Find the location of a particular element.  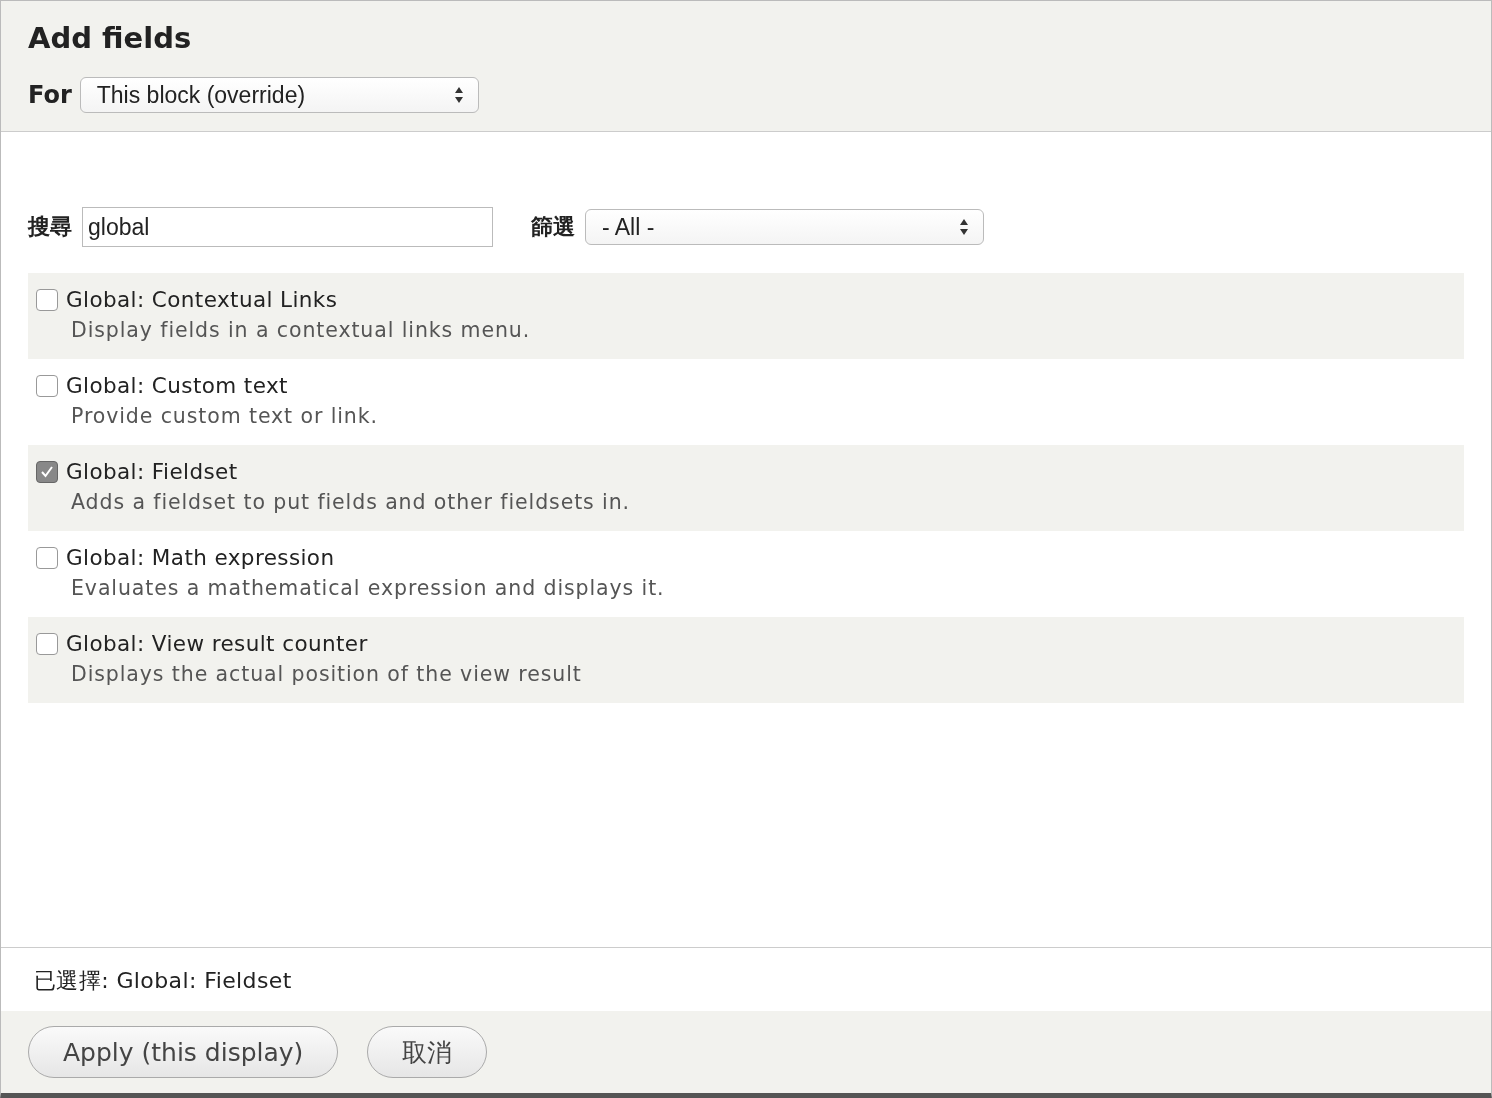

field-row: Global: Custom text Provide custom text or link. is located at coordinates (746, 402).